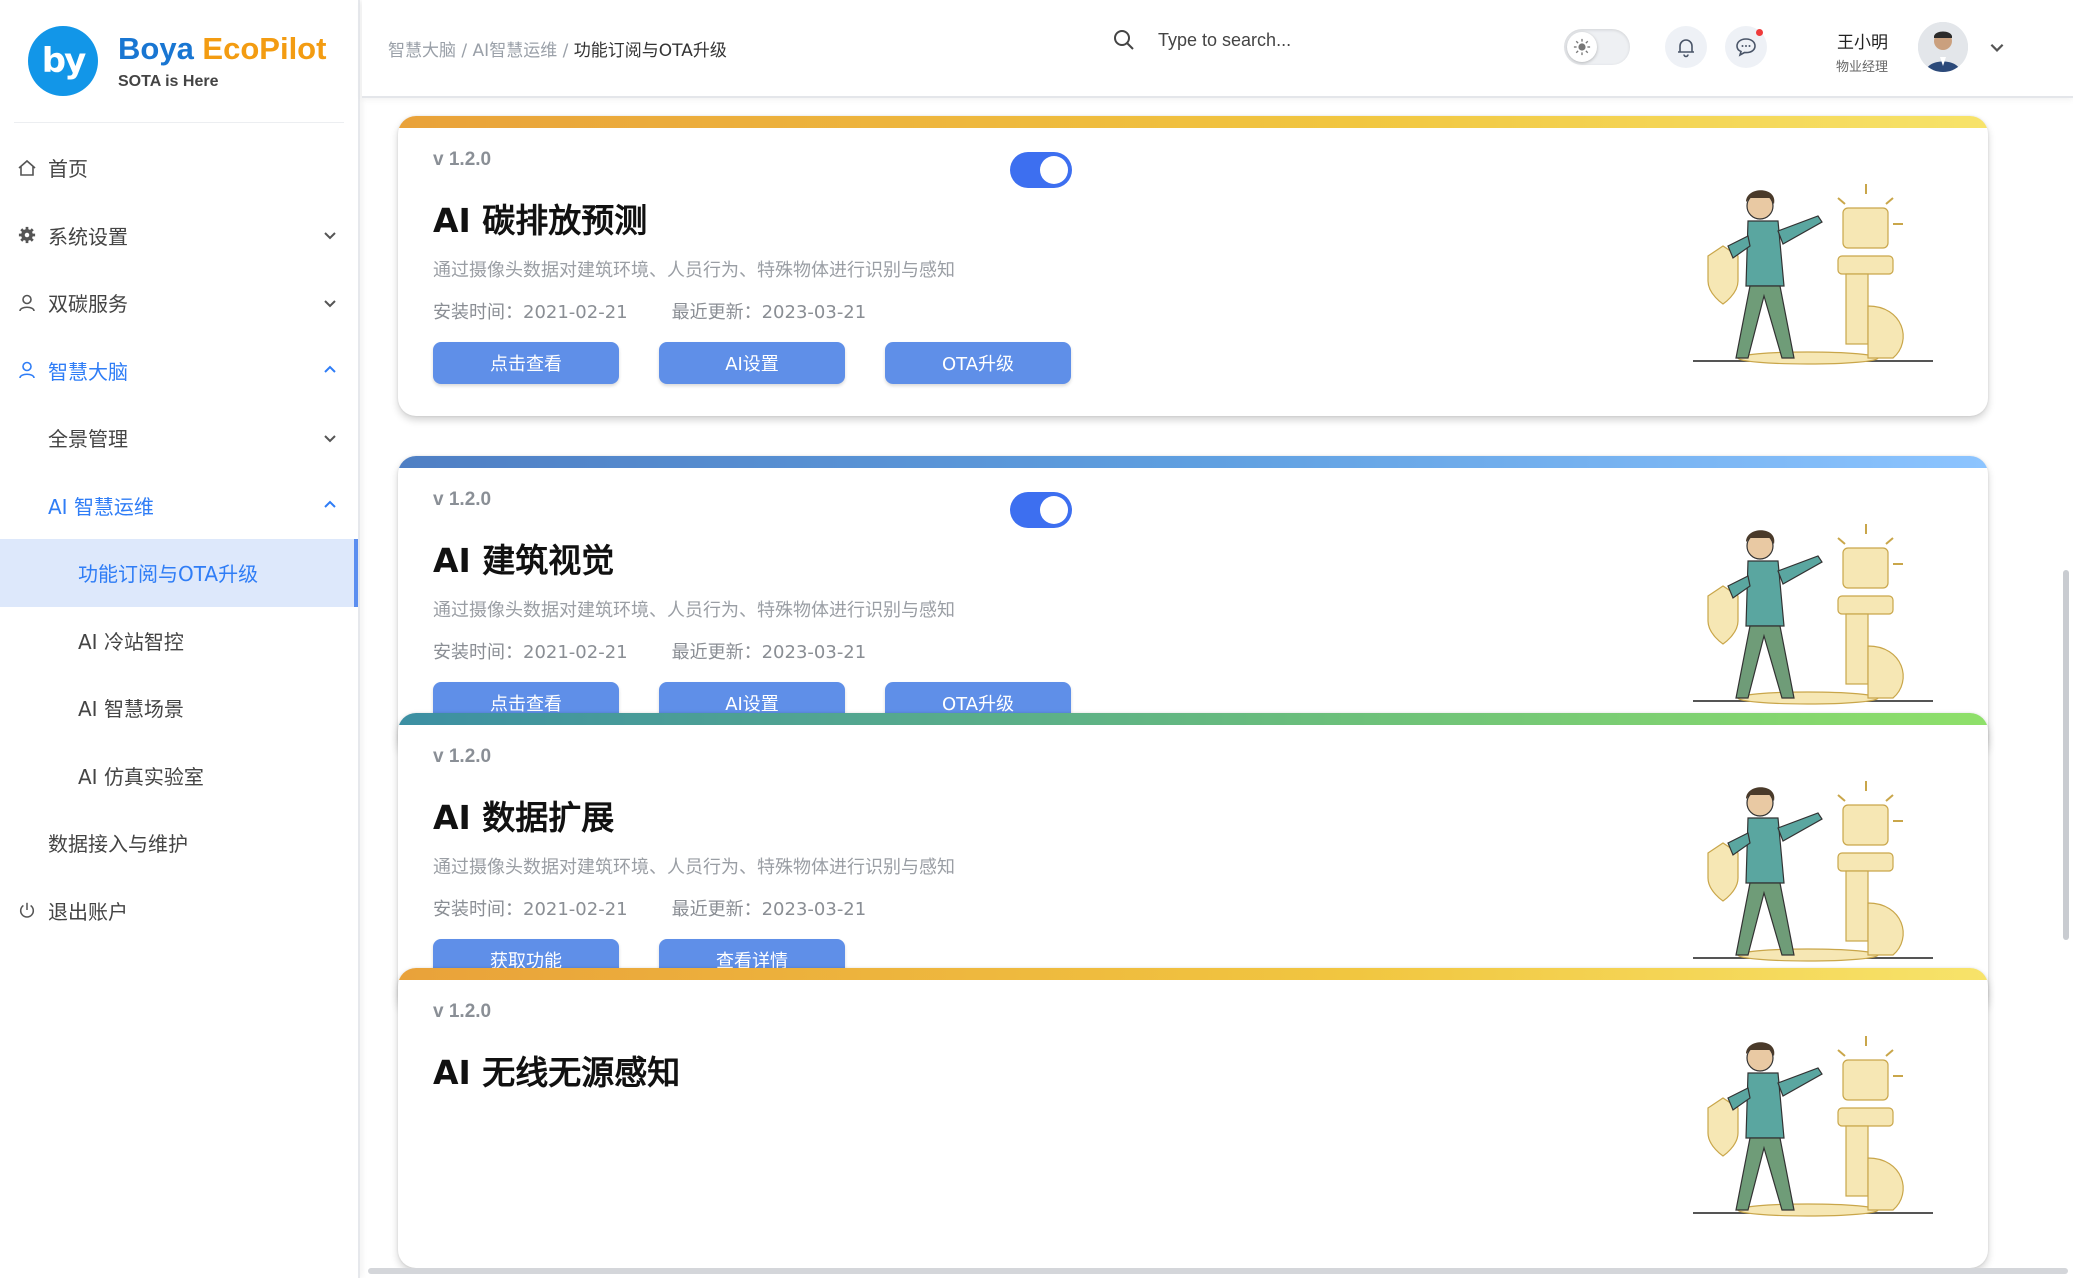  I want to click on user-info: 王小明 物业经理, so click(1862, 51).